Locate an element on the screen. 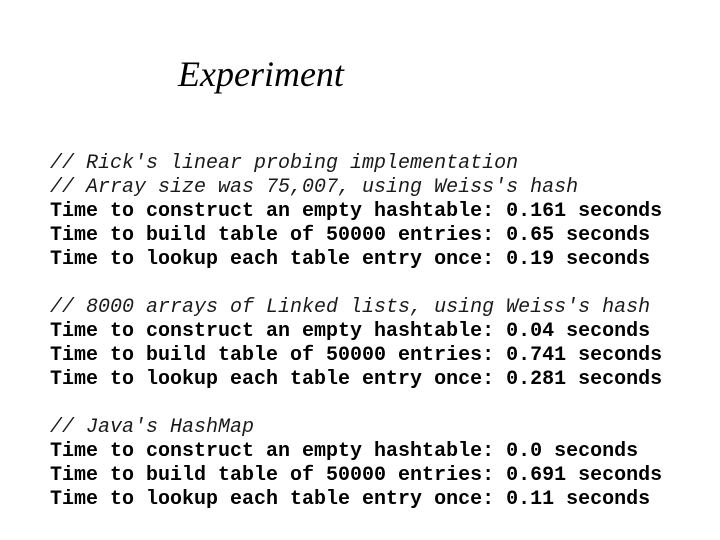  timing-value: 0.65 is located at coordinates (530, 235).